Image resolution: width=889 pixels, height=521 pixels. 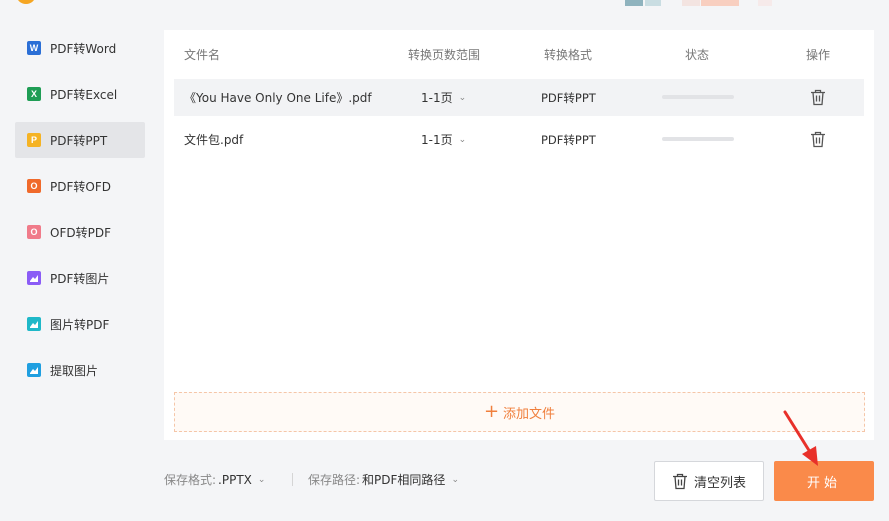 What do you see at coordinates (26, 2) in the screenshot?
I see `app-logo` at bounding box center [26, 2].